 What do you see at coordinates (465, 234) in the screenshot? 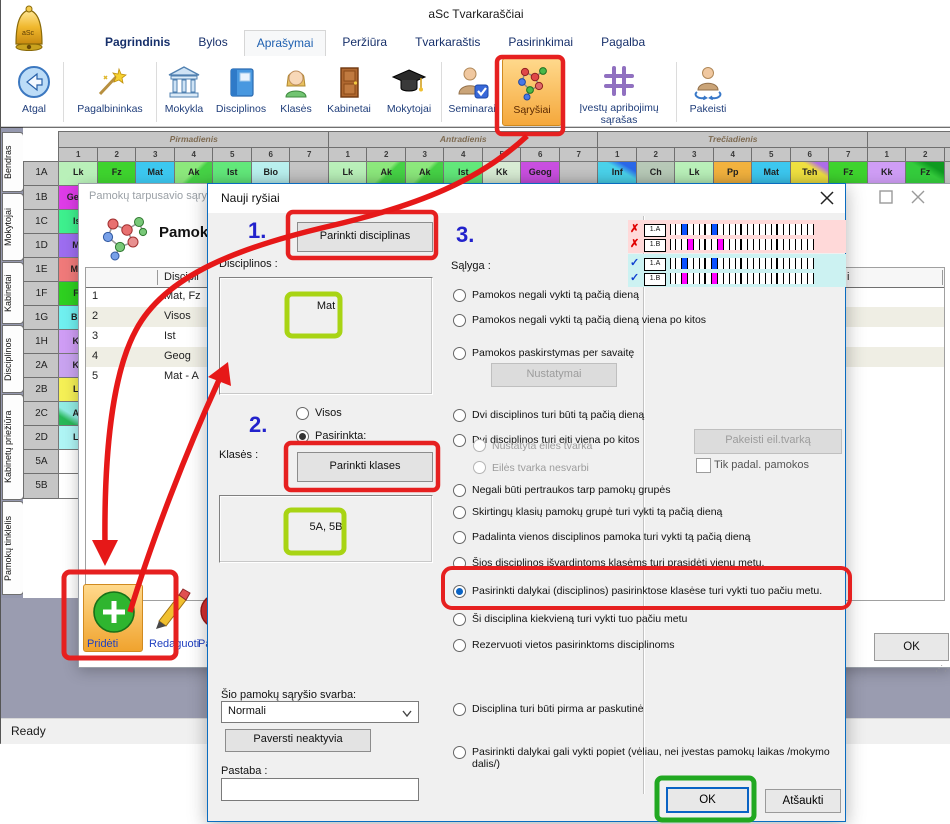
I see `step-3-label: 3.` at bounding box center [465, 234].